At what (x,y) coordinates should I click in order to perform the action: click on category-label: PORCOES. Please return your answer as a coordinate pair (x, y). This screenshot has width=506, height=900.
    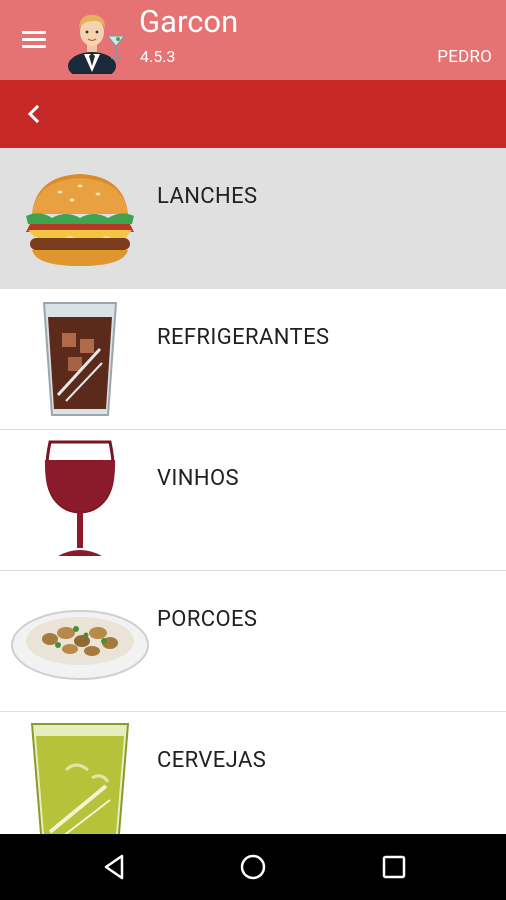
    Looking at the image, I should click on (207, 619).